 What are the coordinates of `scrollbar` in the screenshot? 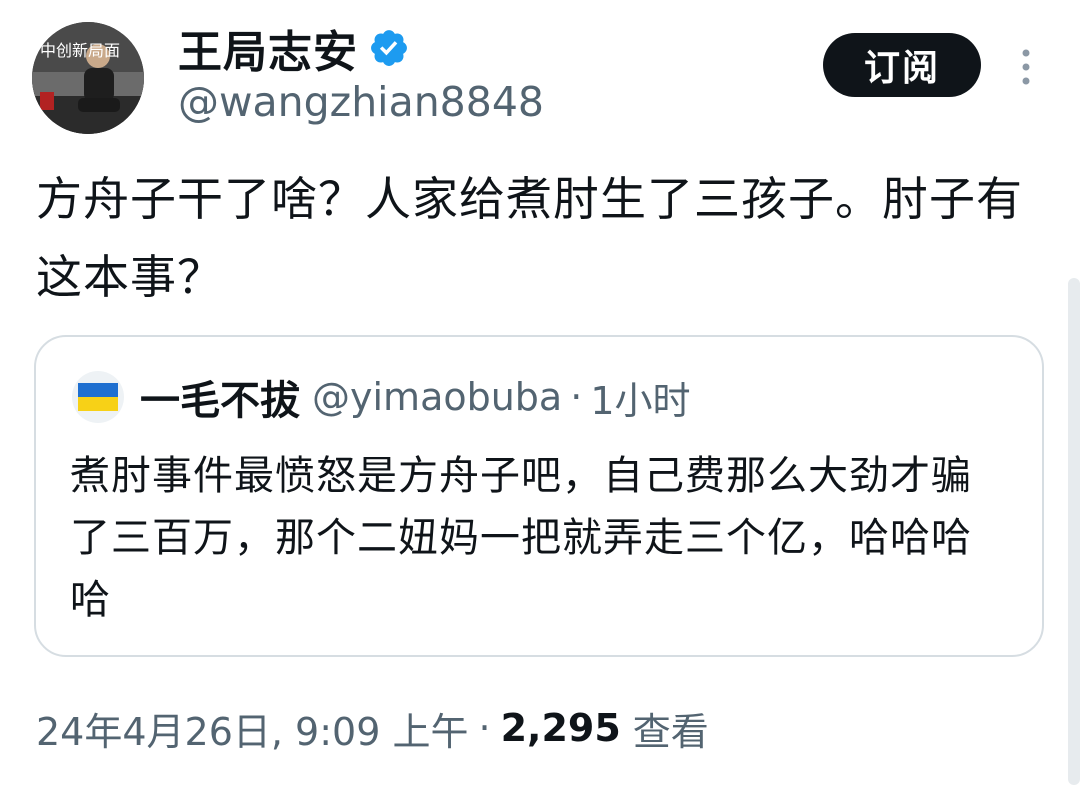 It's located at (1074, 531).